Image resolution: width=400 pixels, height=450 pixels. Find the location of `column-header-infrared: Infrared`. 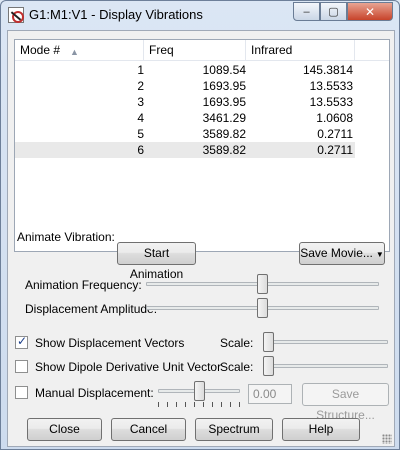

column-header-infrared: Infrared is located at coordinates (300, 50).